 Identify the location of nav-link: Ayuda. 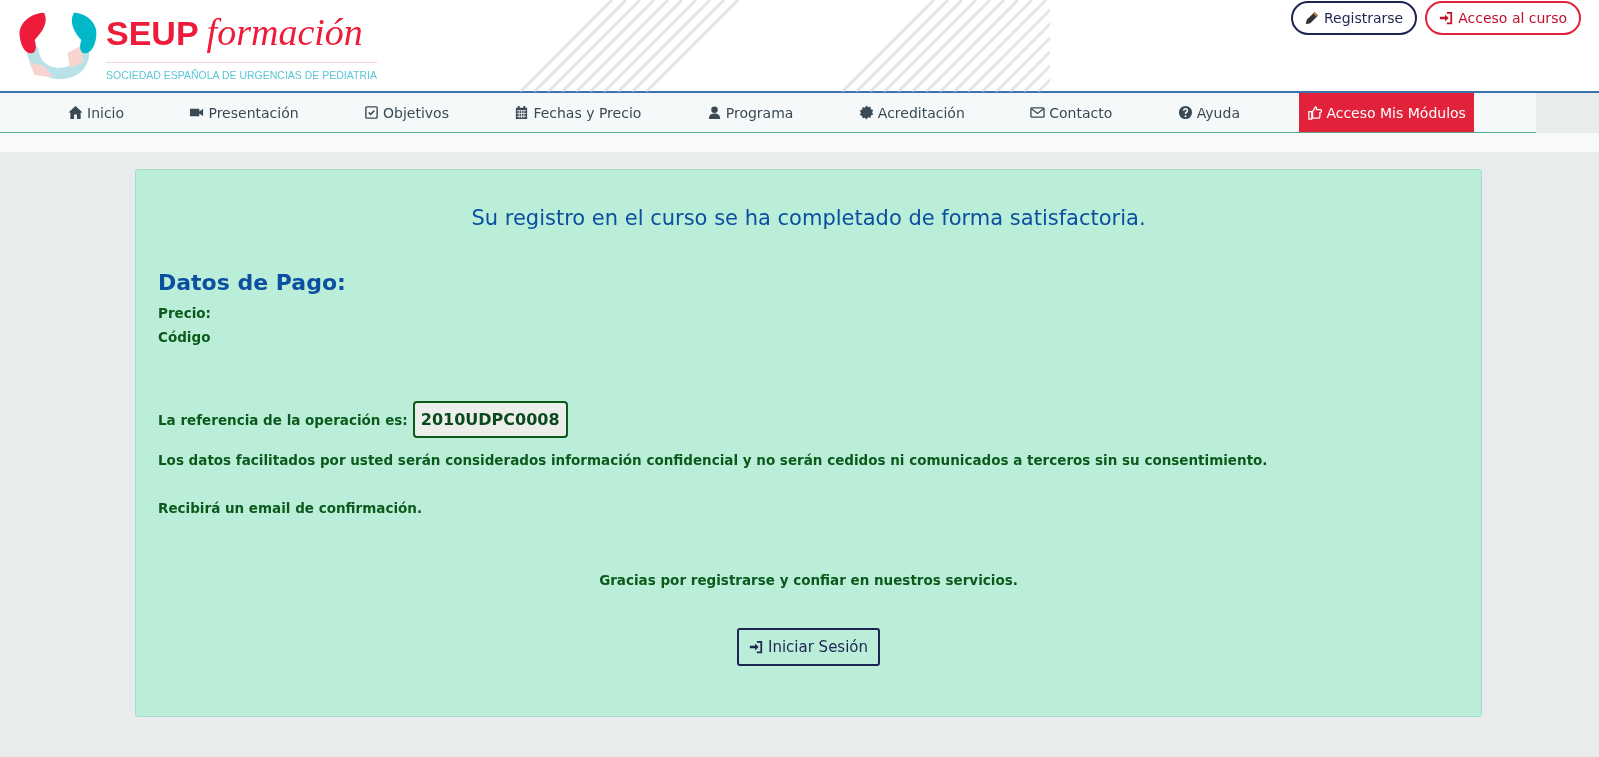
(1208, 112).